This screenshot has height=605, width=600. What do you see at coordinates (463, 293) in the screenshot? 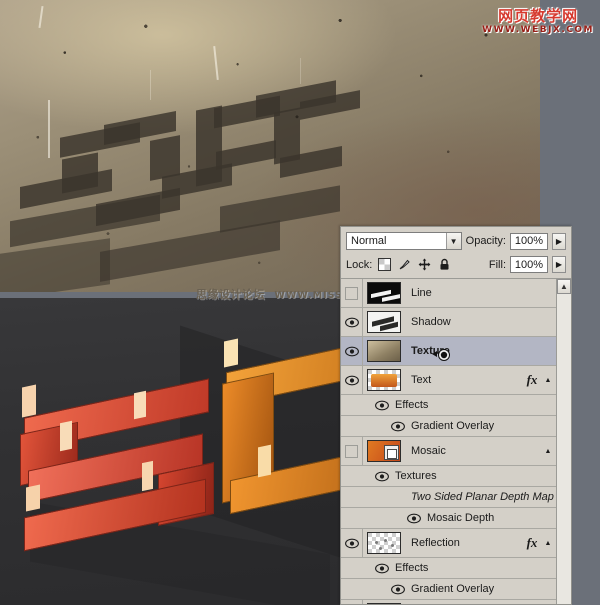
I see `layer-name: Line` at bounding box center [463, 293].